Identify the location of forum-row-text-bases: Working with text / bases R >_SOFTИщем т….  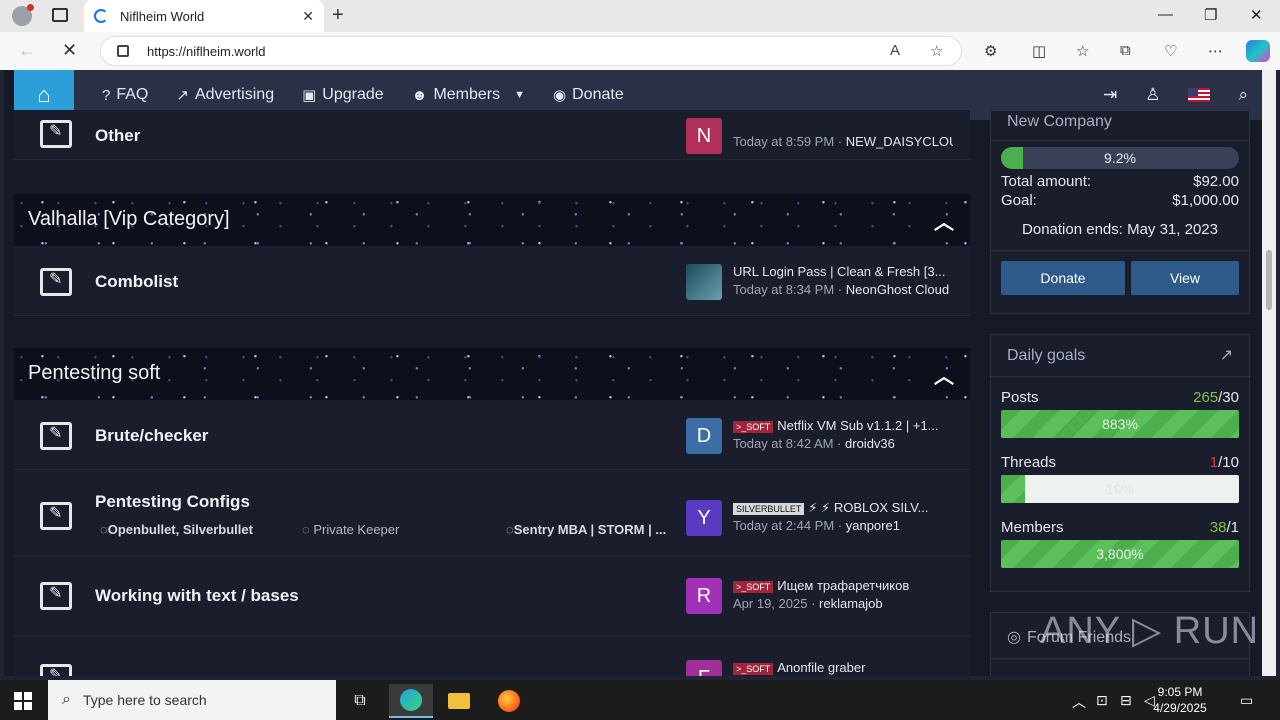
(492, 596).